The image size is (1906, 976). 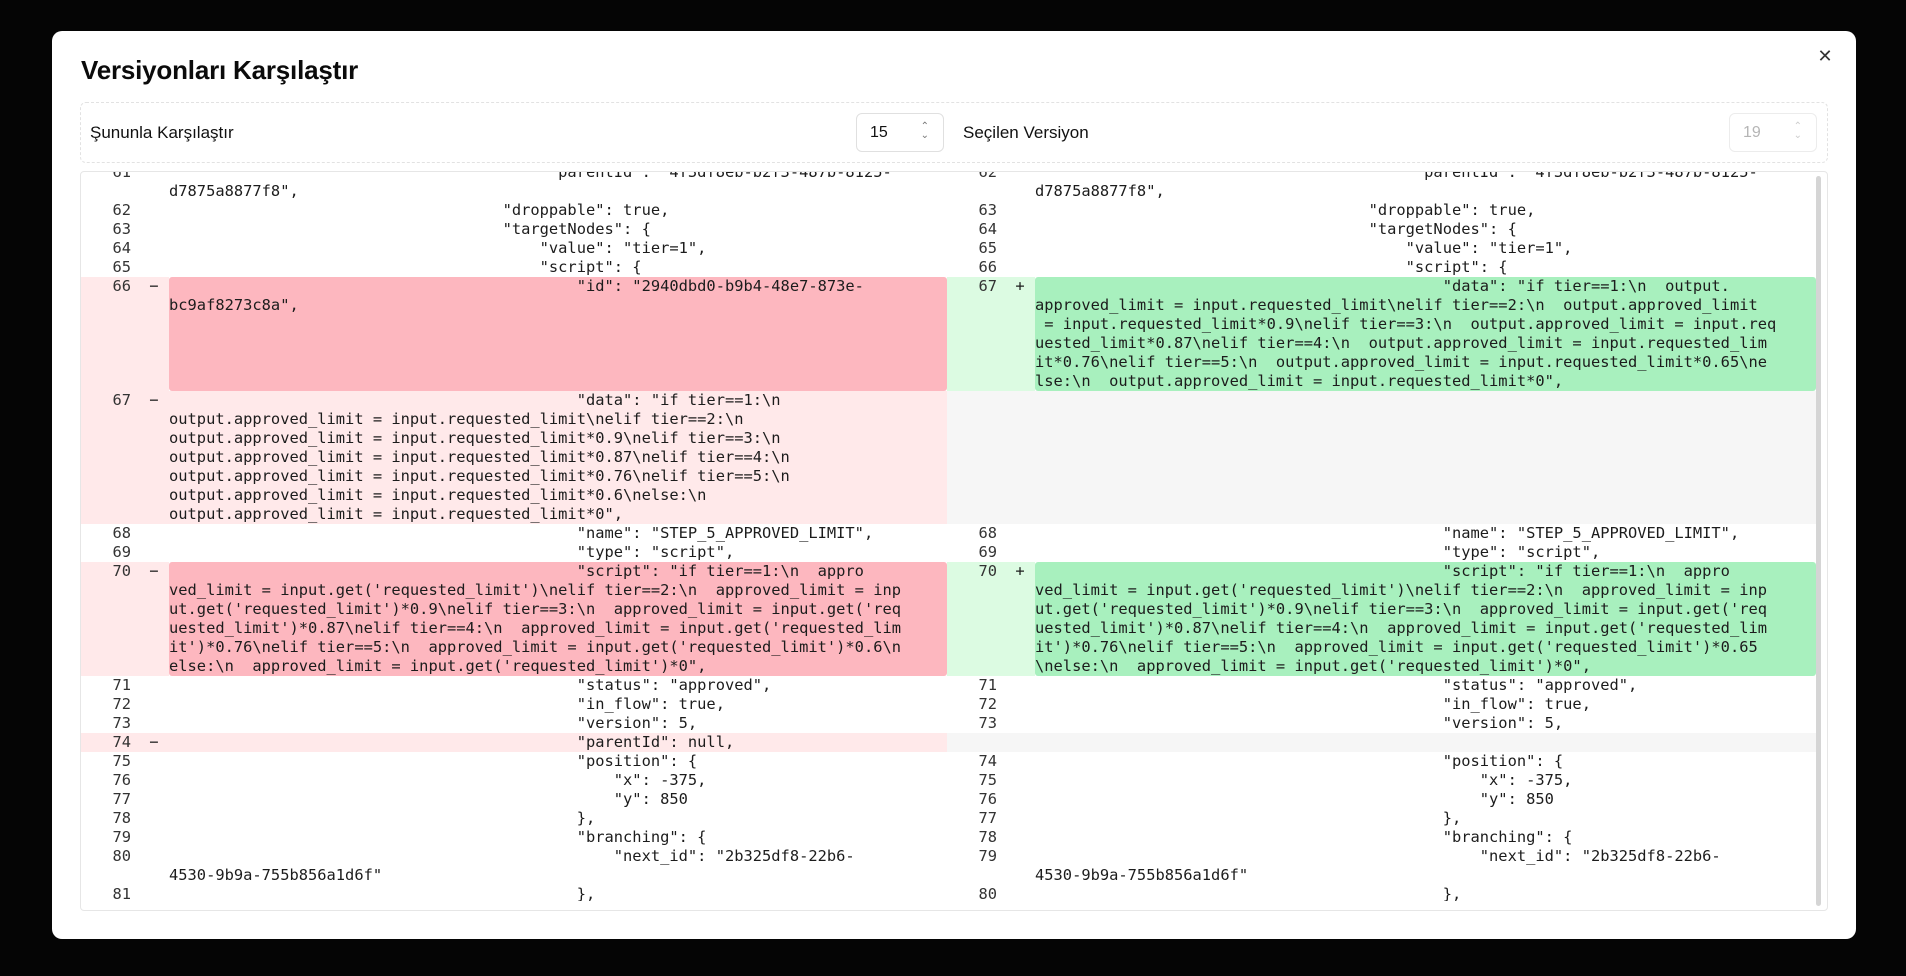 What do you see at coordinates (514, 799) in the screenshot?
I see `diff-line: 77 "y": 850` at bounding box center [514, 799].